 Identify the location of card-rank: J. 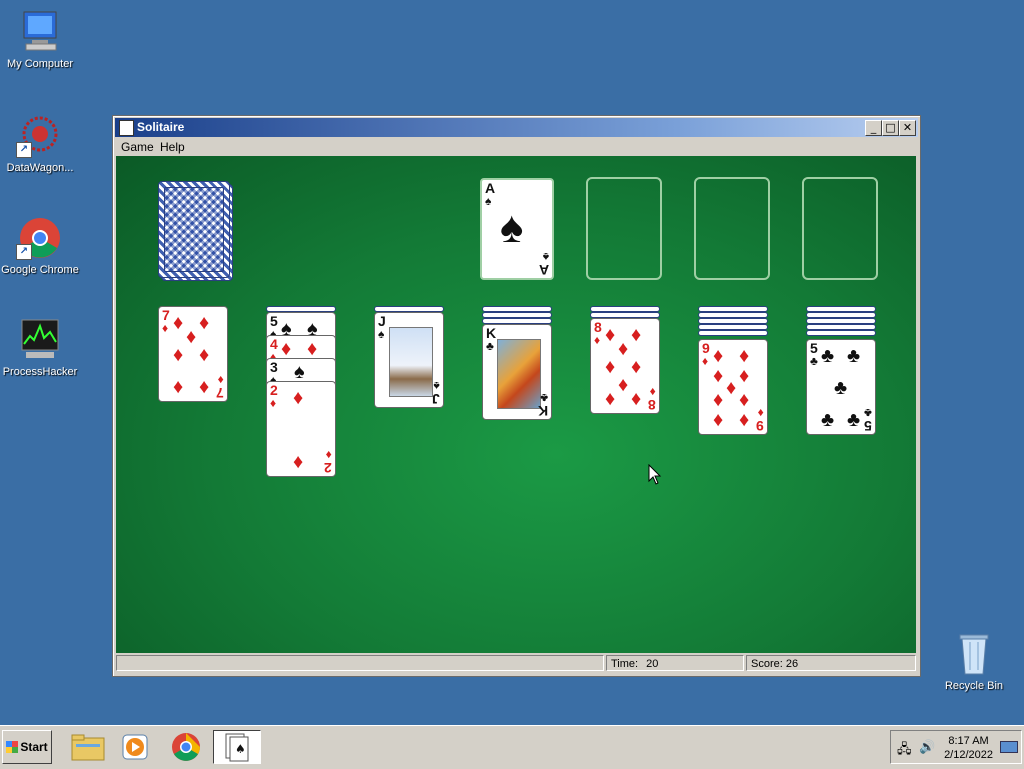
(436, 399).